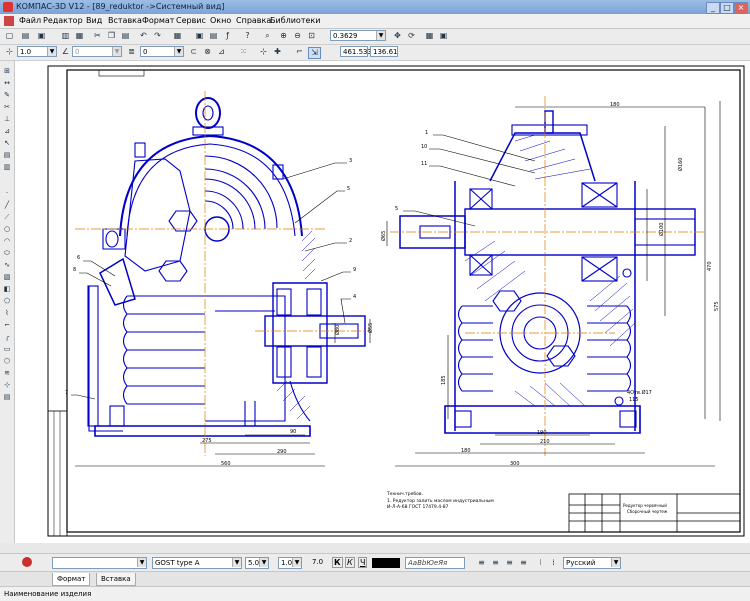  Describe the element at coordinates (290, 563) in the screenshot. I see `narrowing-combo: 1.0 ▼` at that location.